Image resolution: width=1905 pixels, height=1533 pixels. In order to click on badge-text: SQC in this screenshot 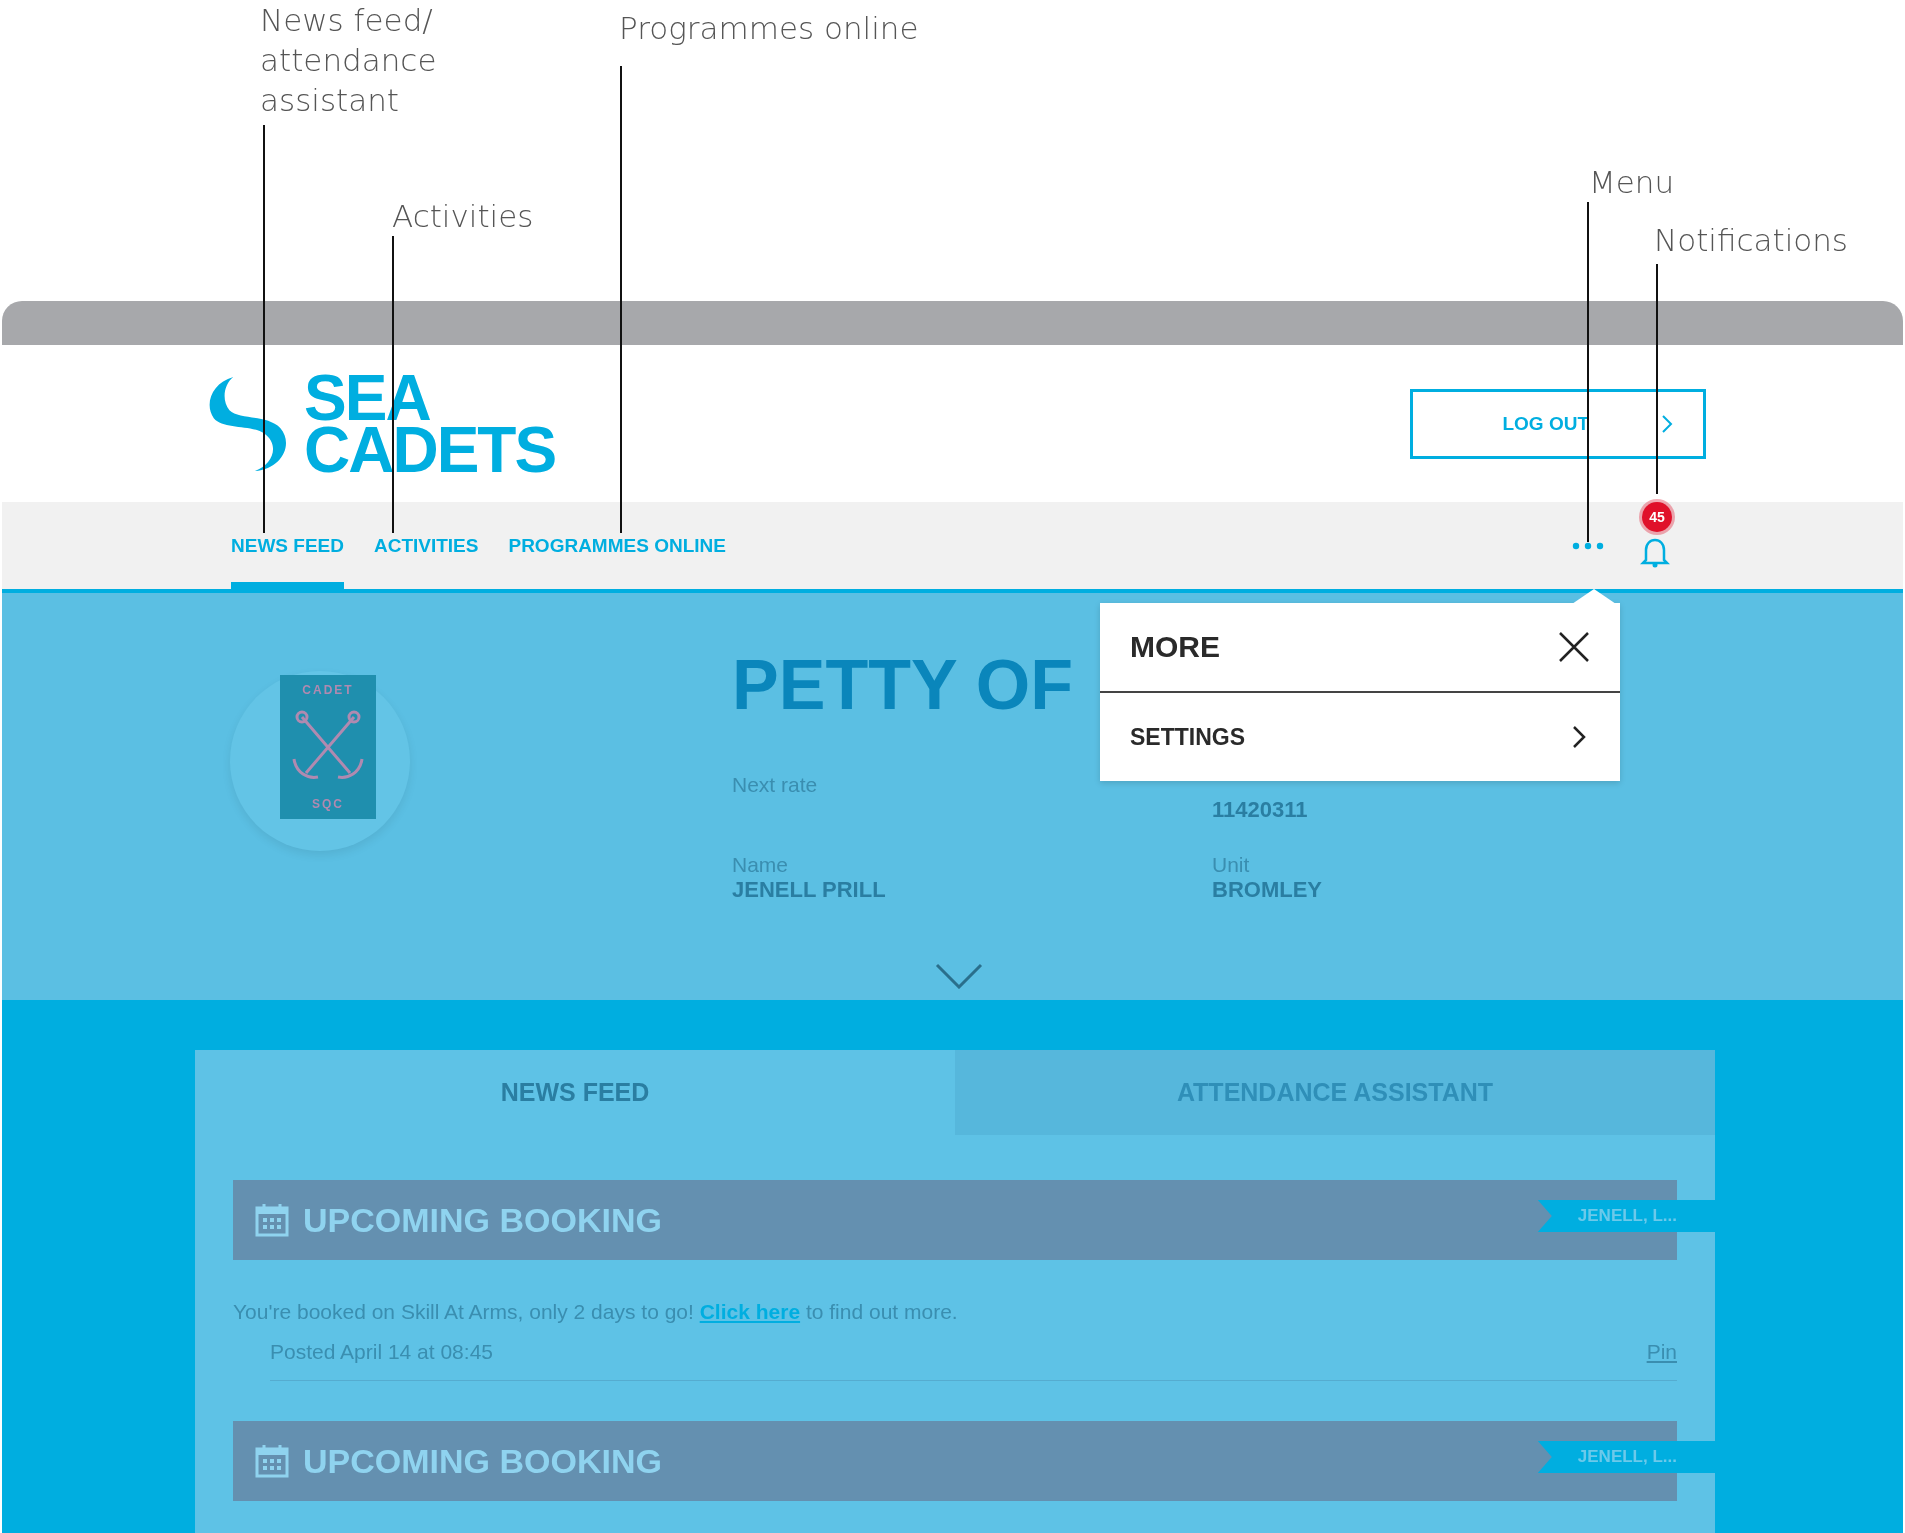, I will do `click(328, 804)`.